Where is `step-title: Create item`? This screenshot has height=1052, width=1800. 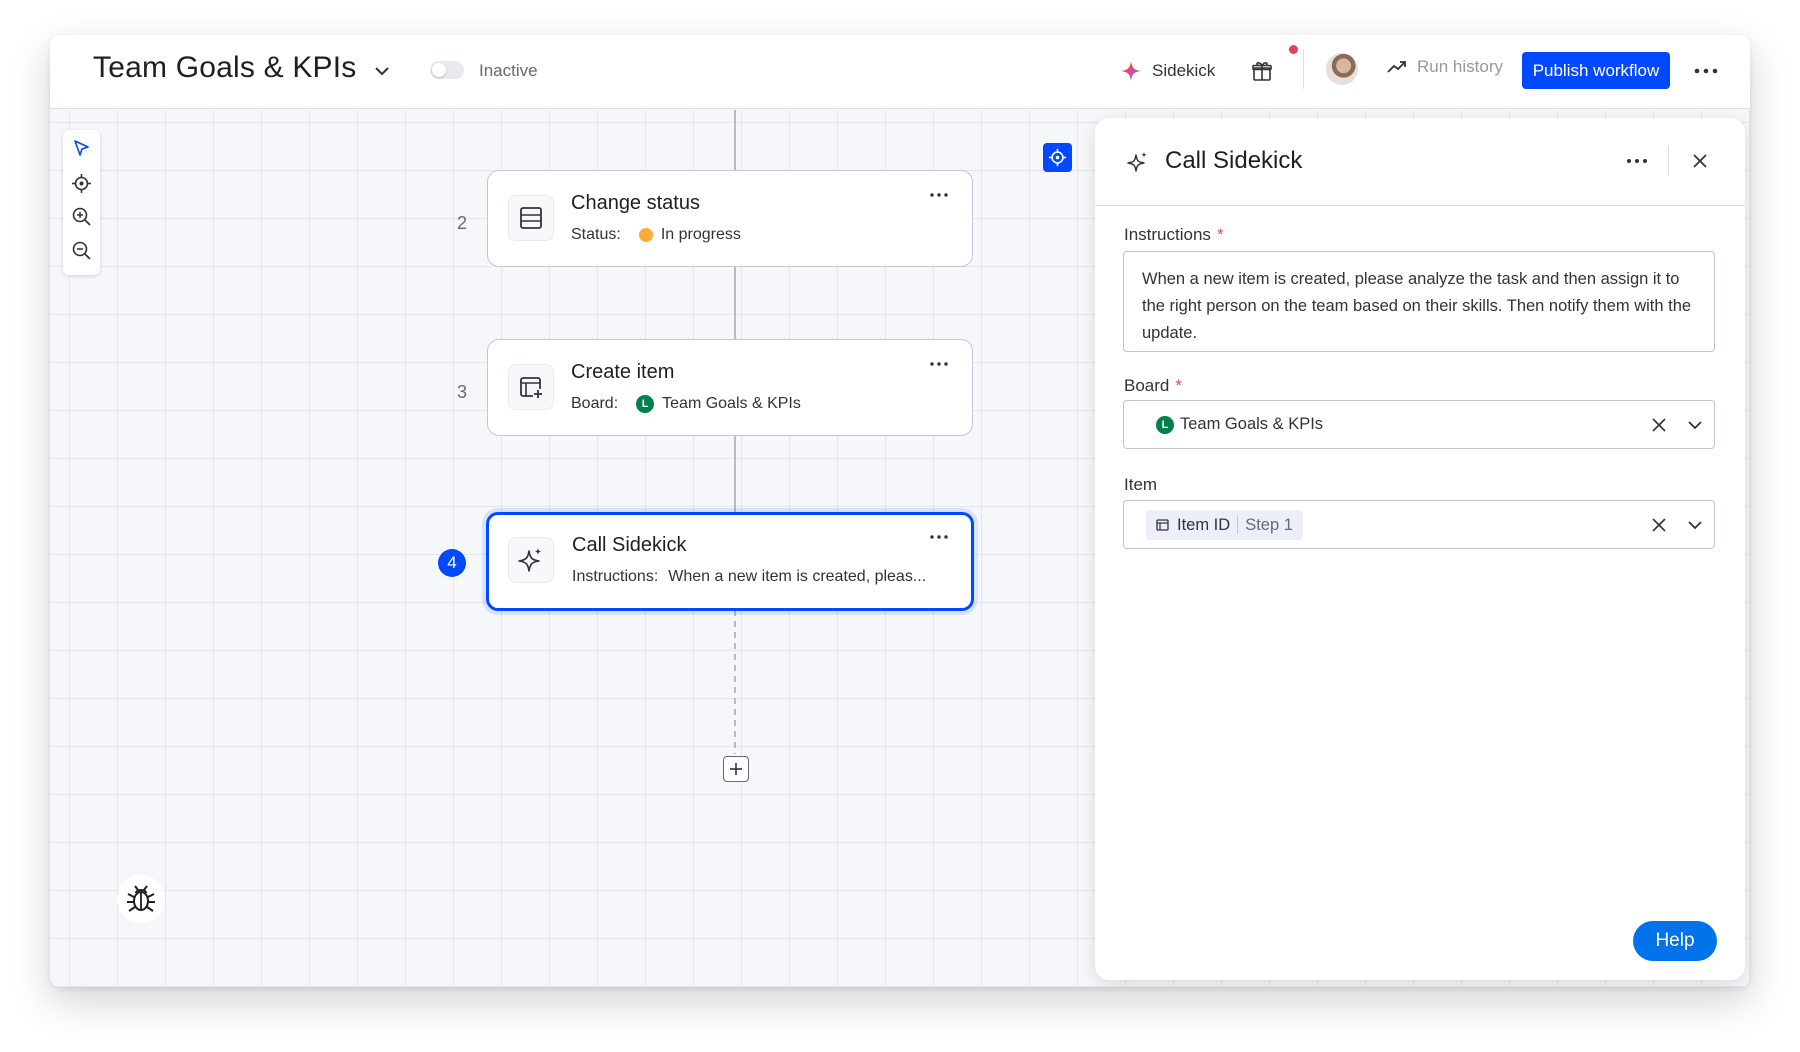 step-title: Create item is located at coordinates (623, 372).